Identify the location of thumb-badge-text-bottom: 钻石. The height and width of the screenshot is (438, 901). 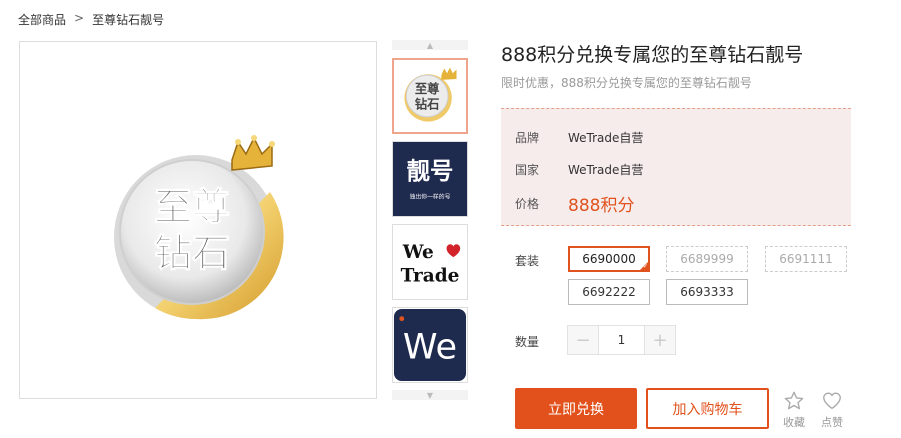
(427, 103).